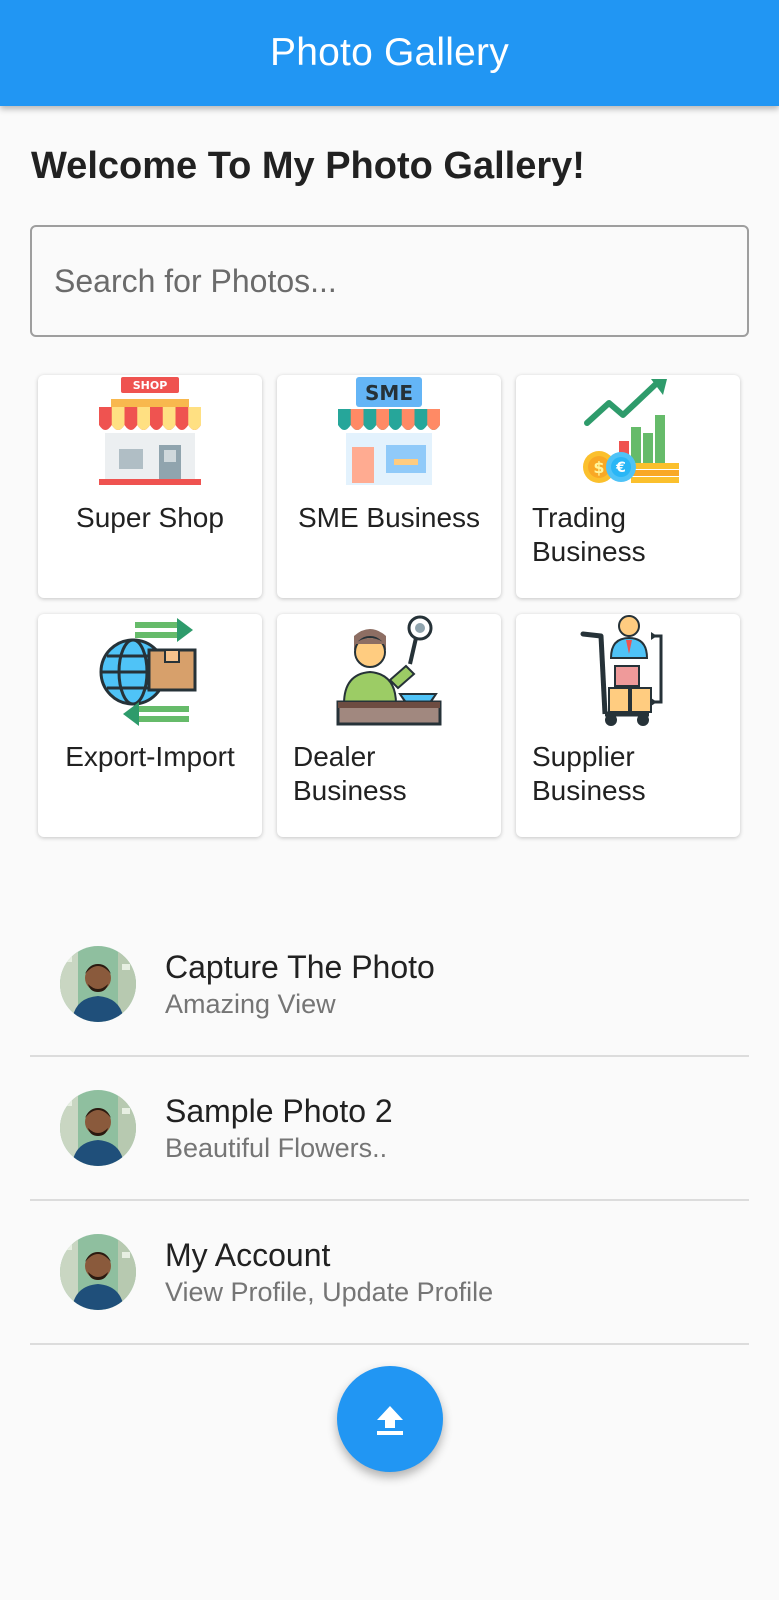 The width and height of the screenshot is (779, 1600). What do you see at coordinates (329, 1292) in the screenshot?
I see `list-item-subtitle: View Profile, Update Profile` at bounding box center [329, 1292].